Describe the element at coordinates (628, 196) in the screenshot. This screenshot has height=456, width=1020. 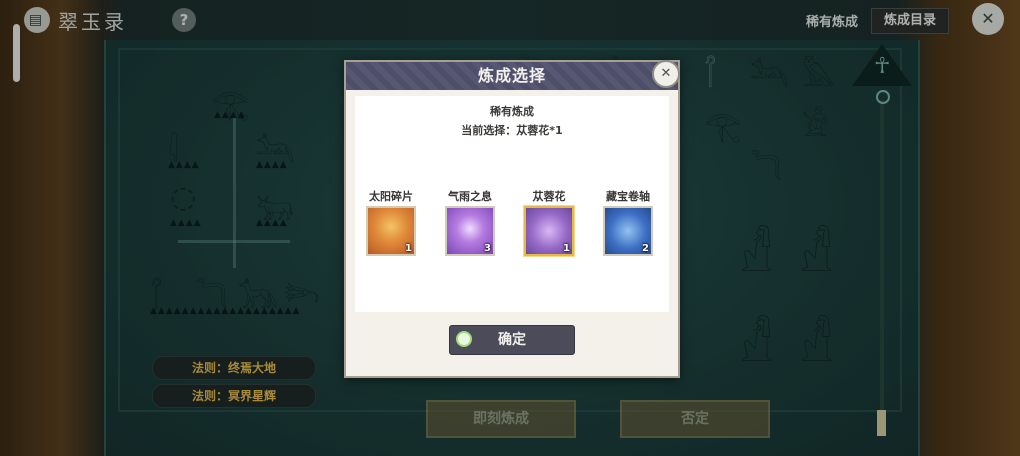
I see `item-name: 藏宝卷轴` at that location.